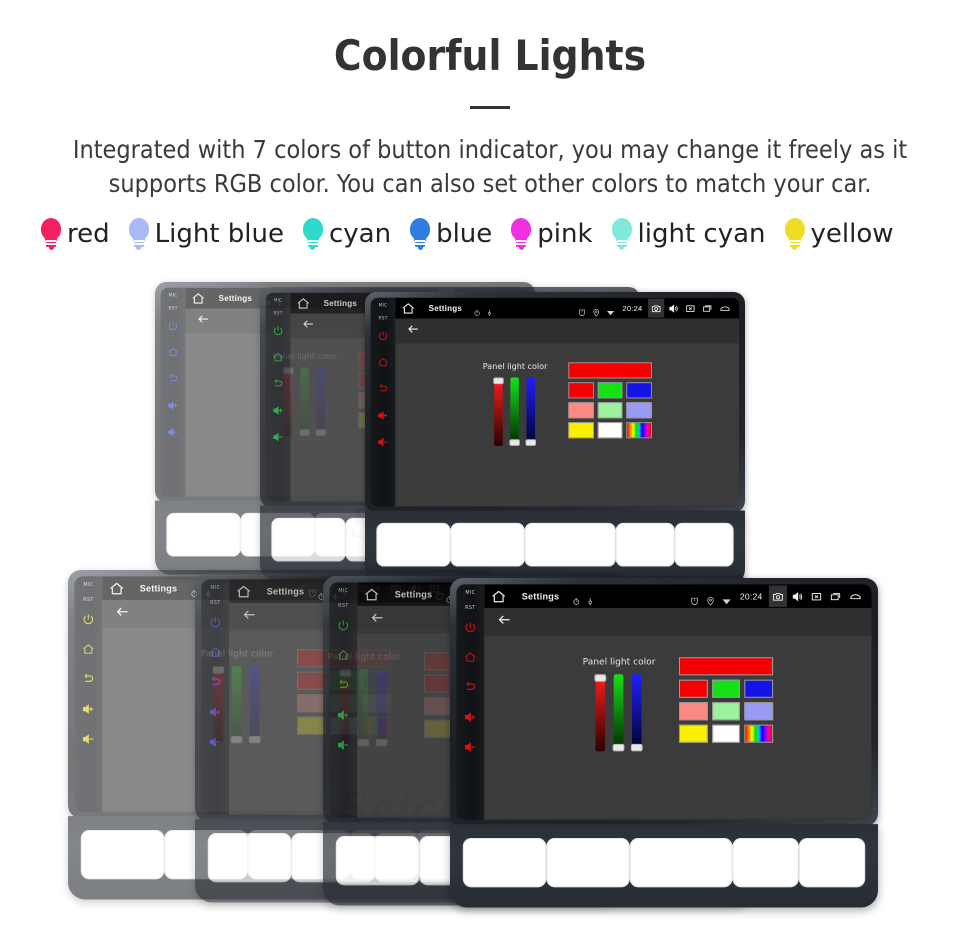 This screenshot has width=980, height=940. What do you see at coordinates (122, 855) in the screenshot?
I see `trim-cutout` at bounding box center [122, 855].